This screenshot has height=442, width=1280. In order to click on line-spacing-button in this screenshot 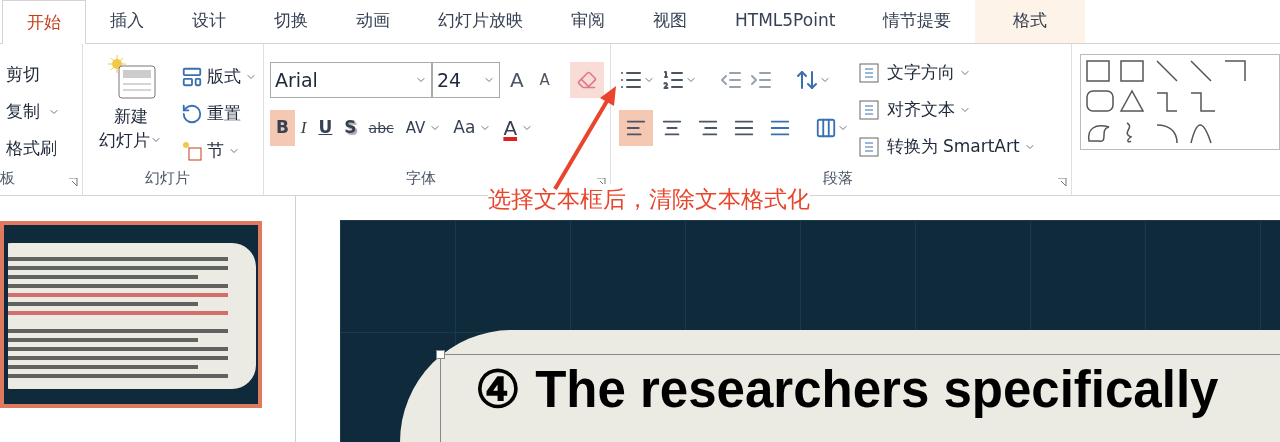, I will do `click(812, 80)`.